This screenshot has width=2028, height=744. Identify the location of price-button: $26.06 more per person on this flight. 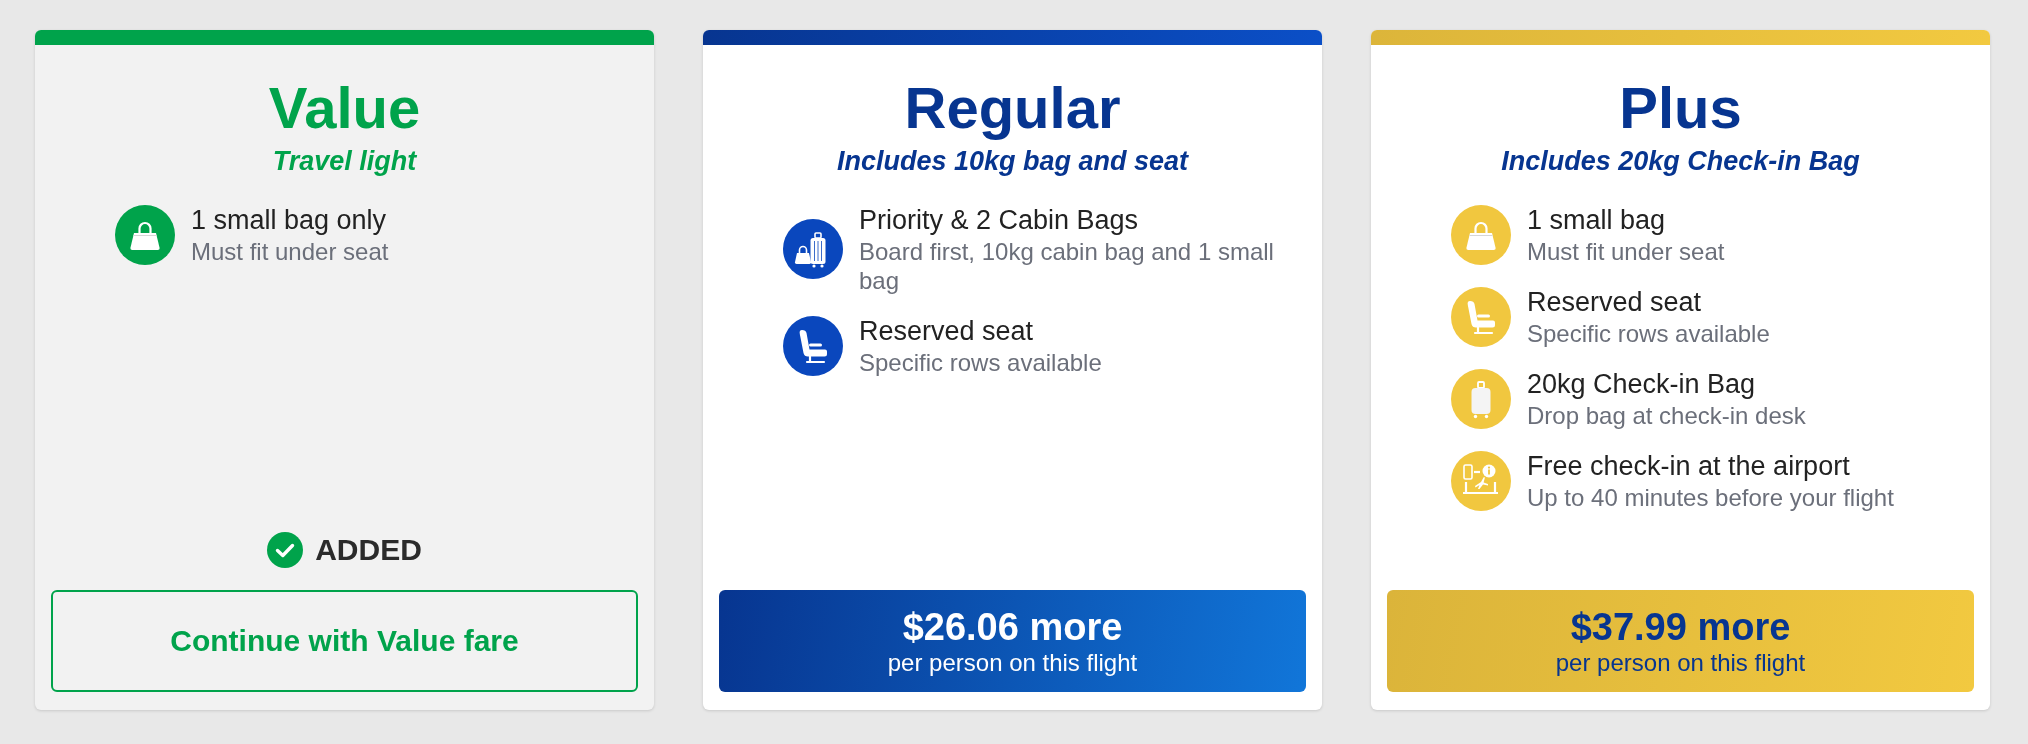
(1012, 641).